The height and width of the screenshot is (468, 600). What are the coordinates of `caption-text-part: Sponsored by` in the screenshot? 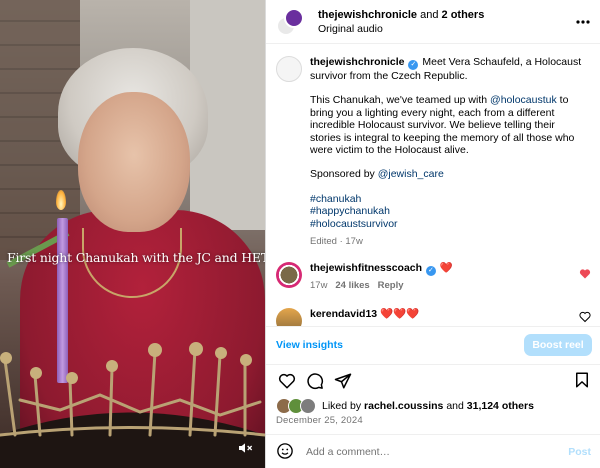 It's located at (342, 174).